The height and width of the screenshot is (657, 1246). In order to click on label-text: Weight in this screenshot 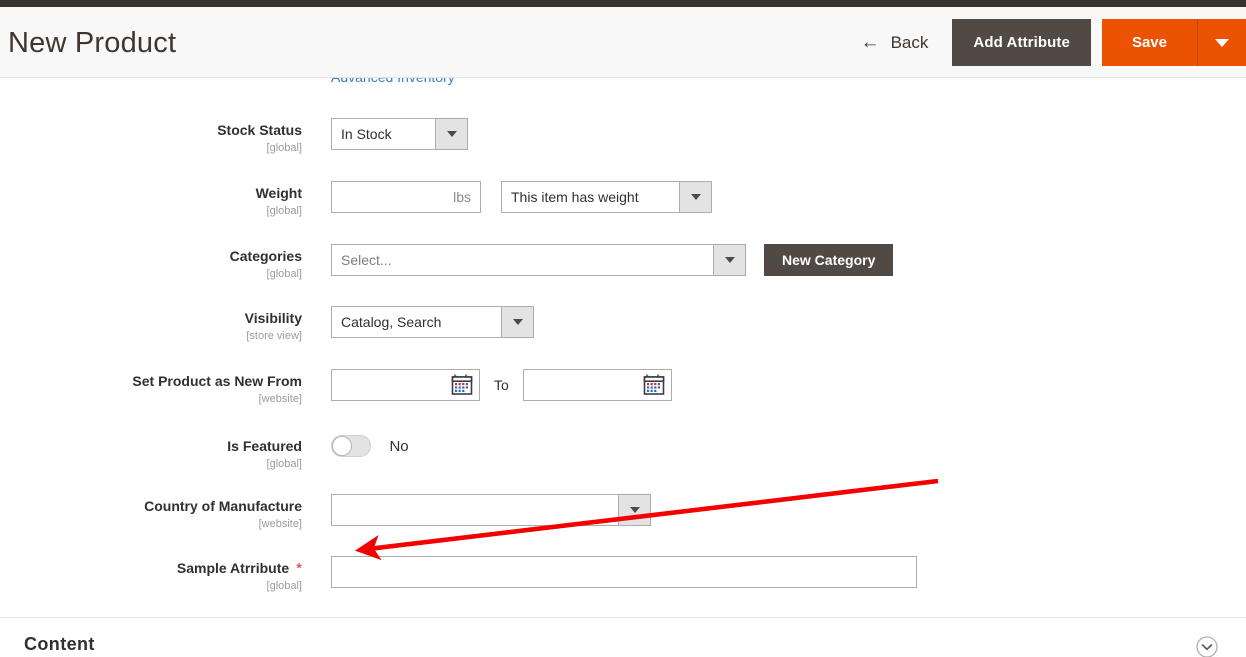, I will do `click(278, 193)`.